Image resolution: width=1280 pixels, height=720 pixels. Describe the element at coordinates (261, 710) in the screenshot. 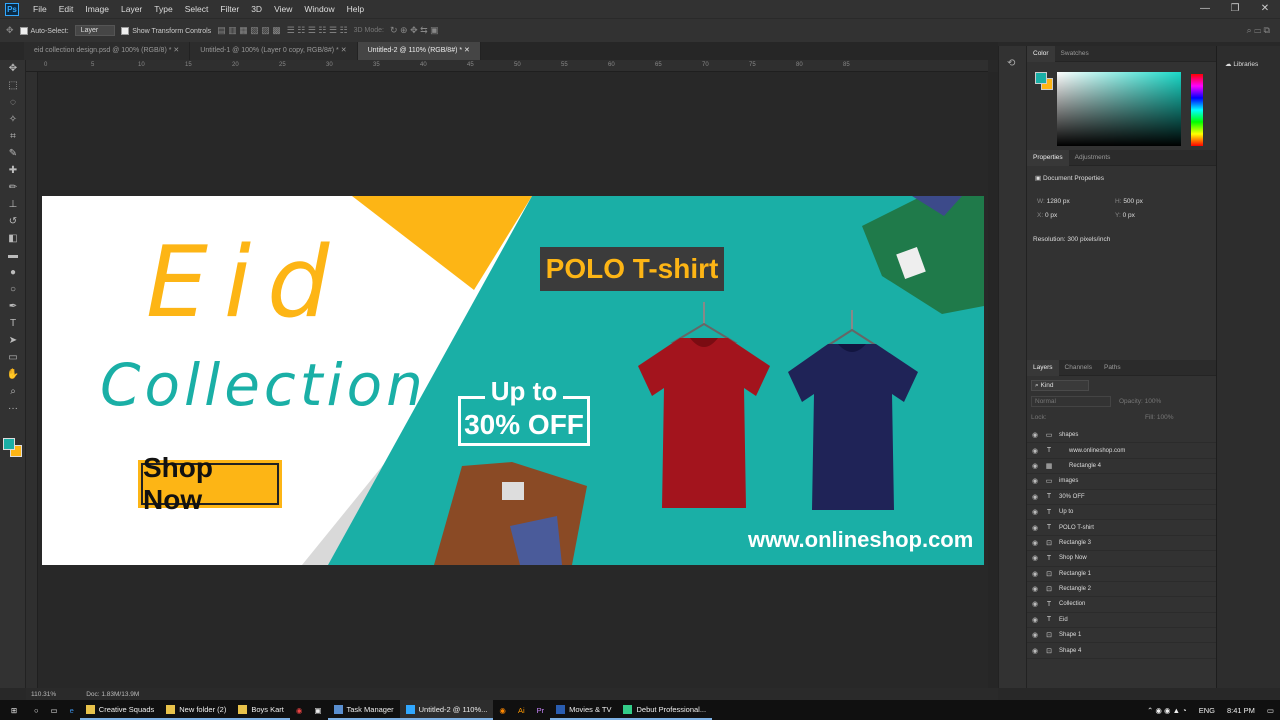

I see `taskbar-boys-kart: Boys Kart` at that location.